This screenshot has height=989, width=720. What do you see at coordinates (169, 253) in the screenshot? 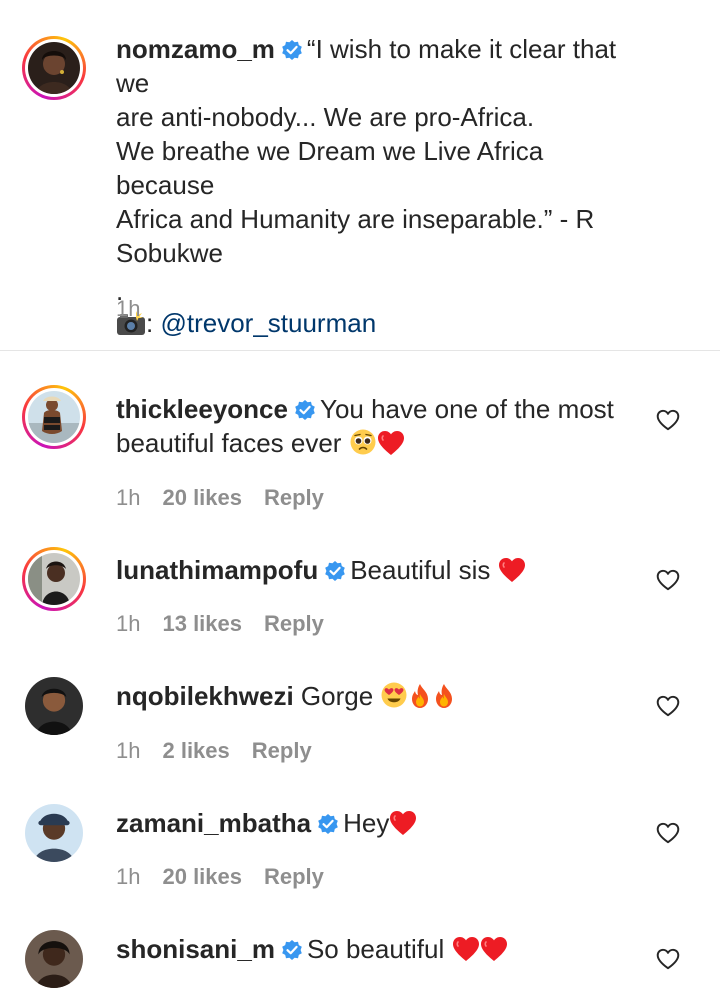
I see `caption-line: Sobukwe` at bounding box center [169, 253].